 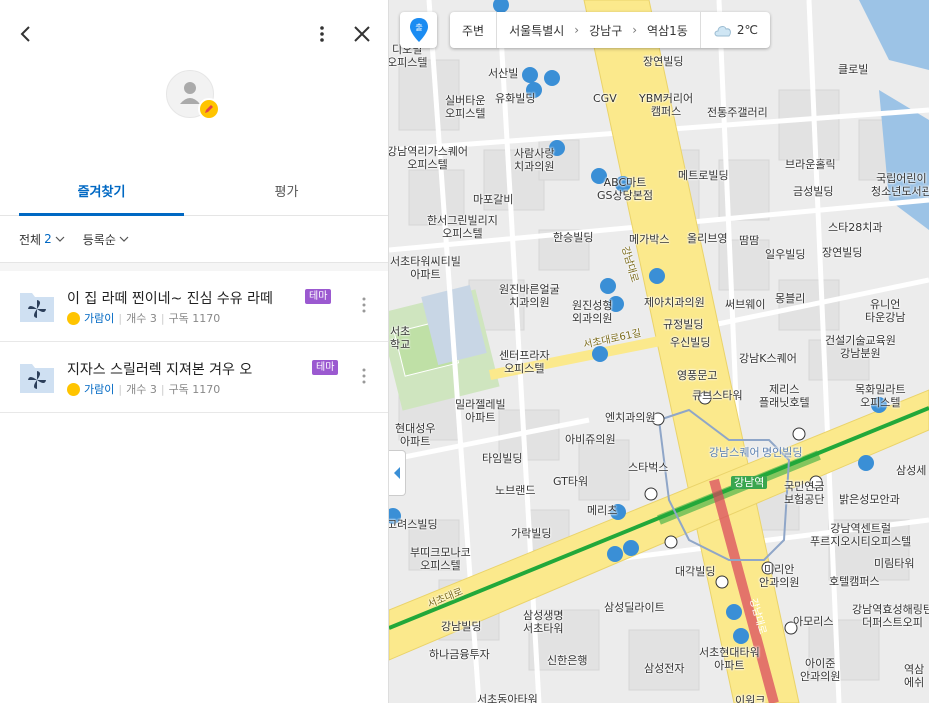 I want to click on poi-label: 국립어린이 청소년도서관, so click(x=900, y=185).